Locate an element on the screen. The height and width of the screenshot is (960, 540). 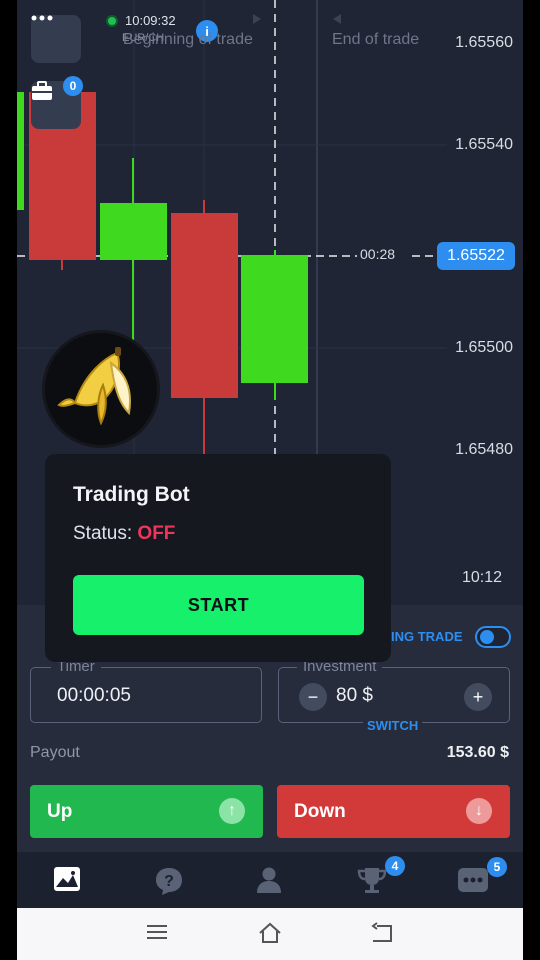
payout-value: 153.60 $ is located at coordinates (477, 752).